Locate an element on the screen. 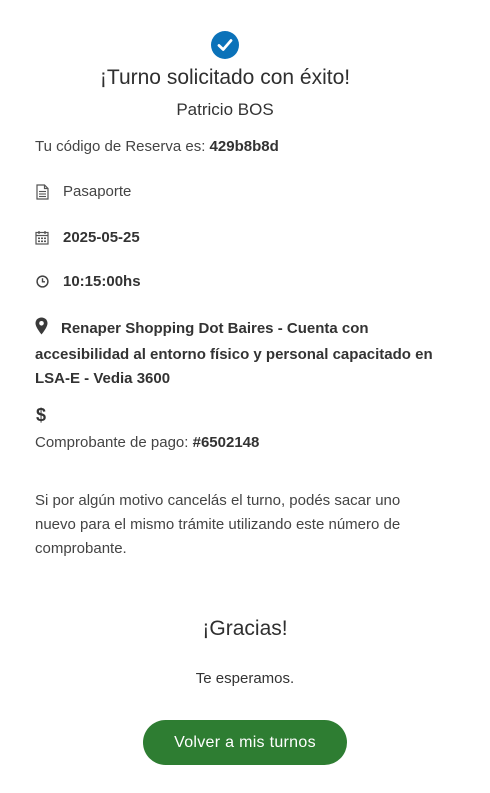 The image size is (490, 793). reservation-code: 429b8b8d is located at coordinates (244, 146).